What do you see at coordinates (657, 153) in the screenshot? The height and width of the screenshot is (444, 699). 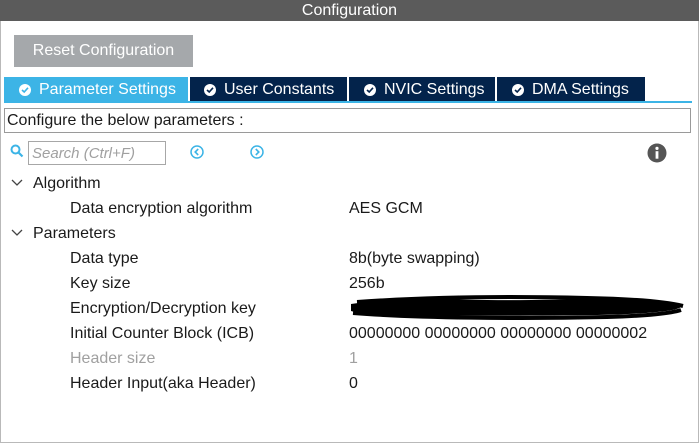 I see `info-icon` at bounding box center [657, 153].